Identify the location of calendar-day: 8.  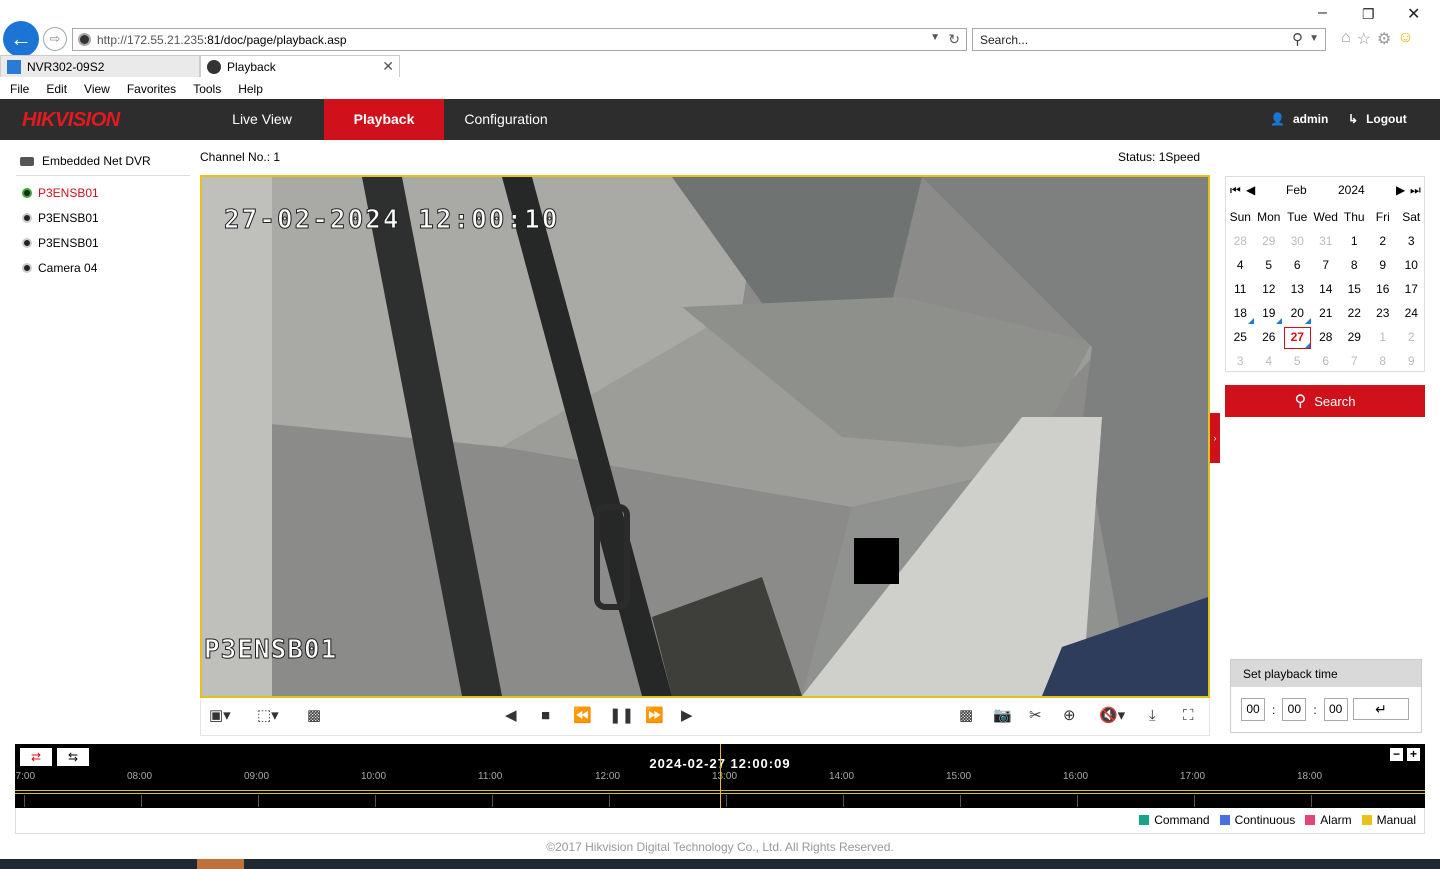
(1383, 361).